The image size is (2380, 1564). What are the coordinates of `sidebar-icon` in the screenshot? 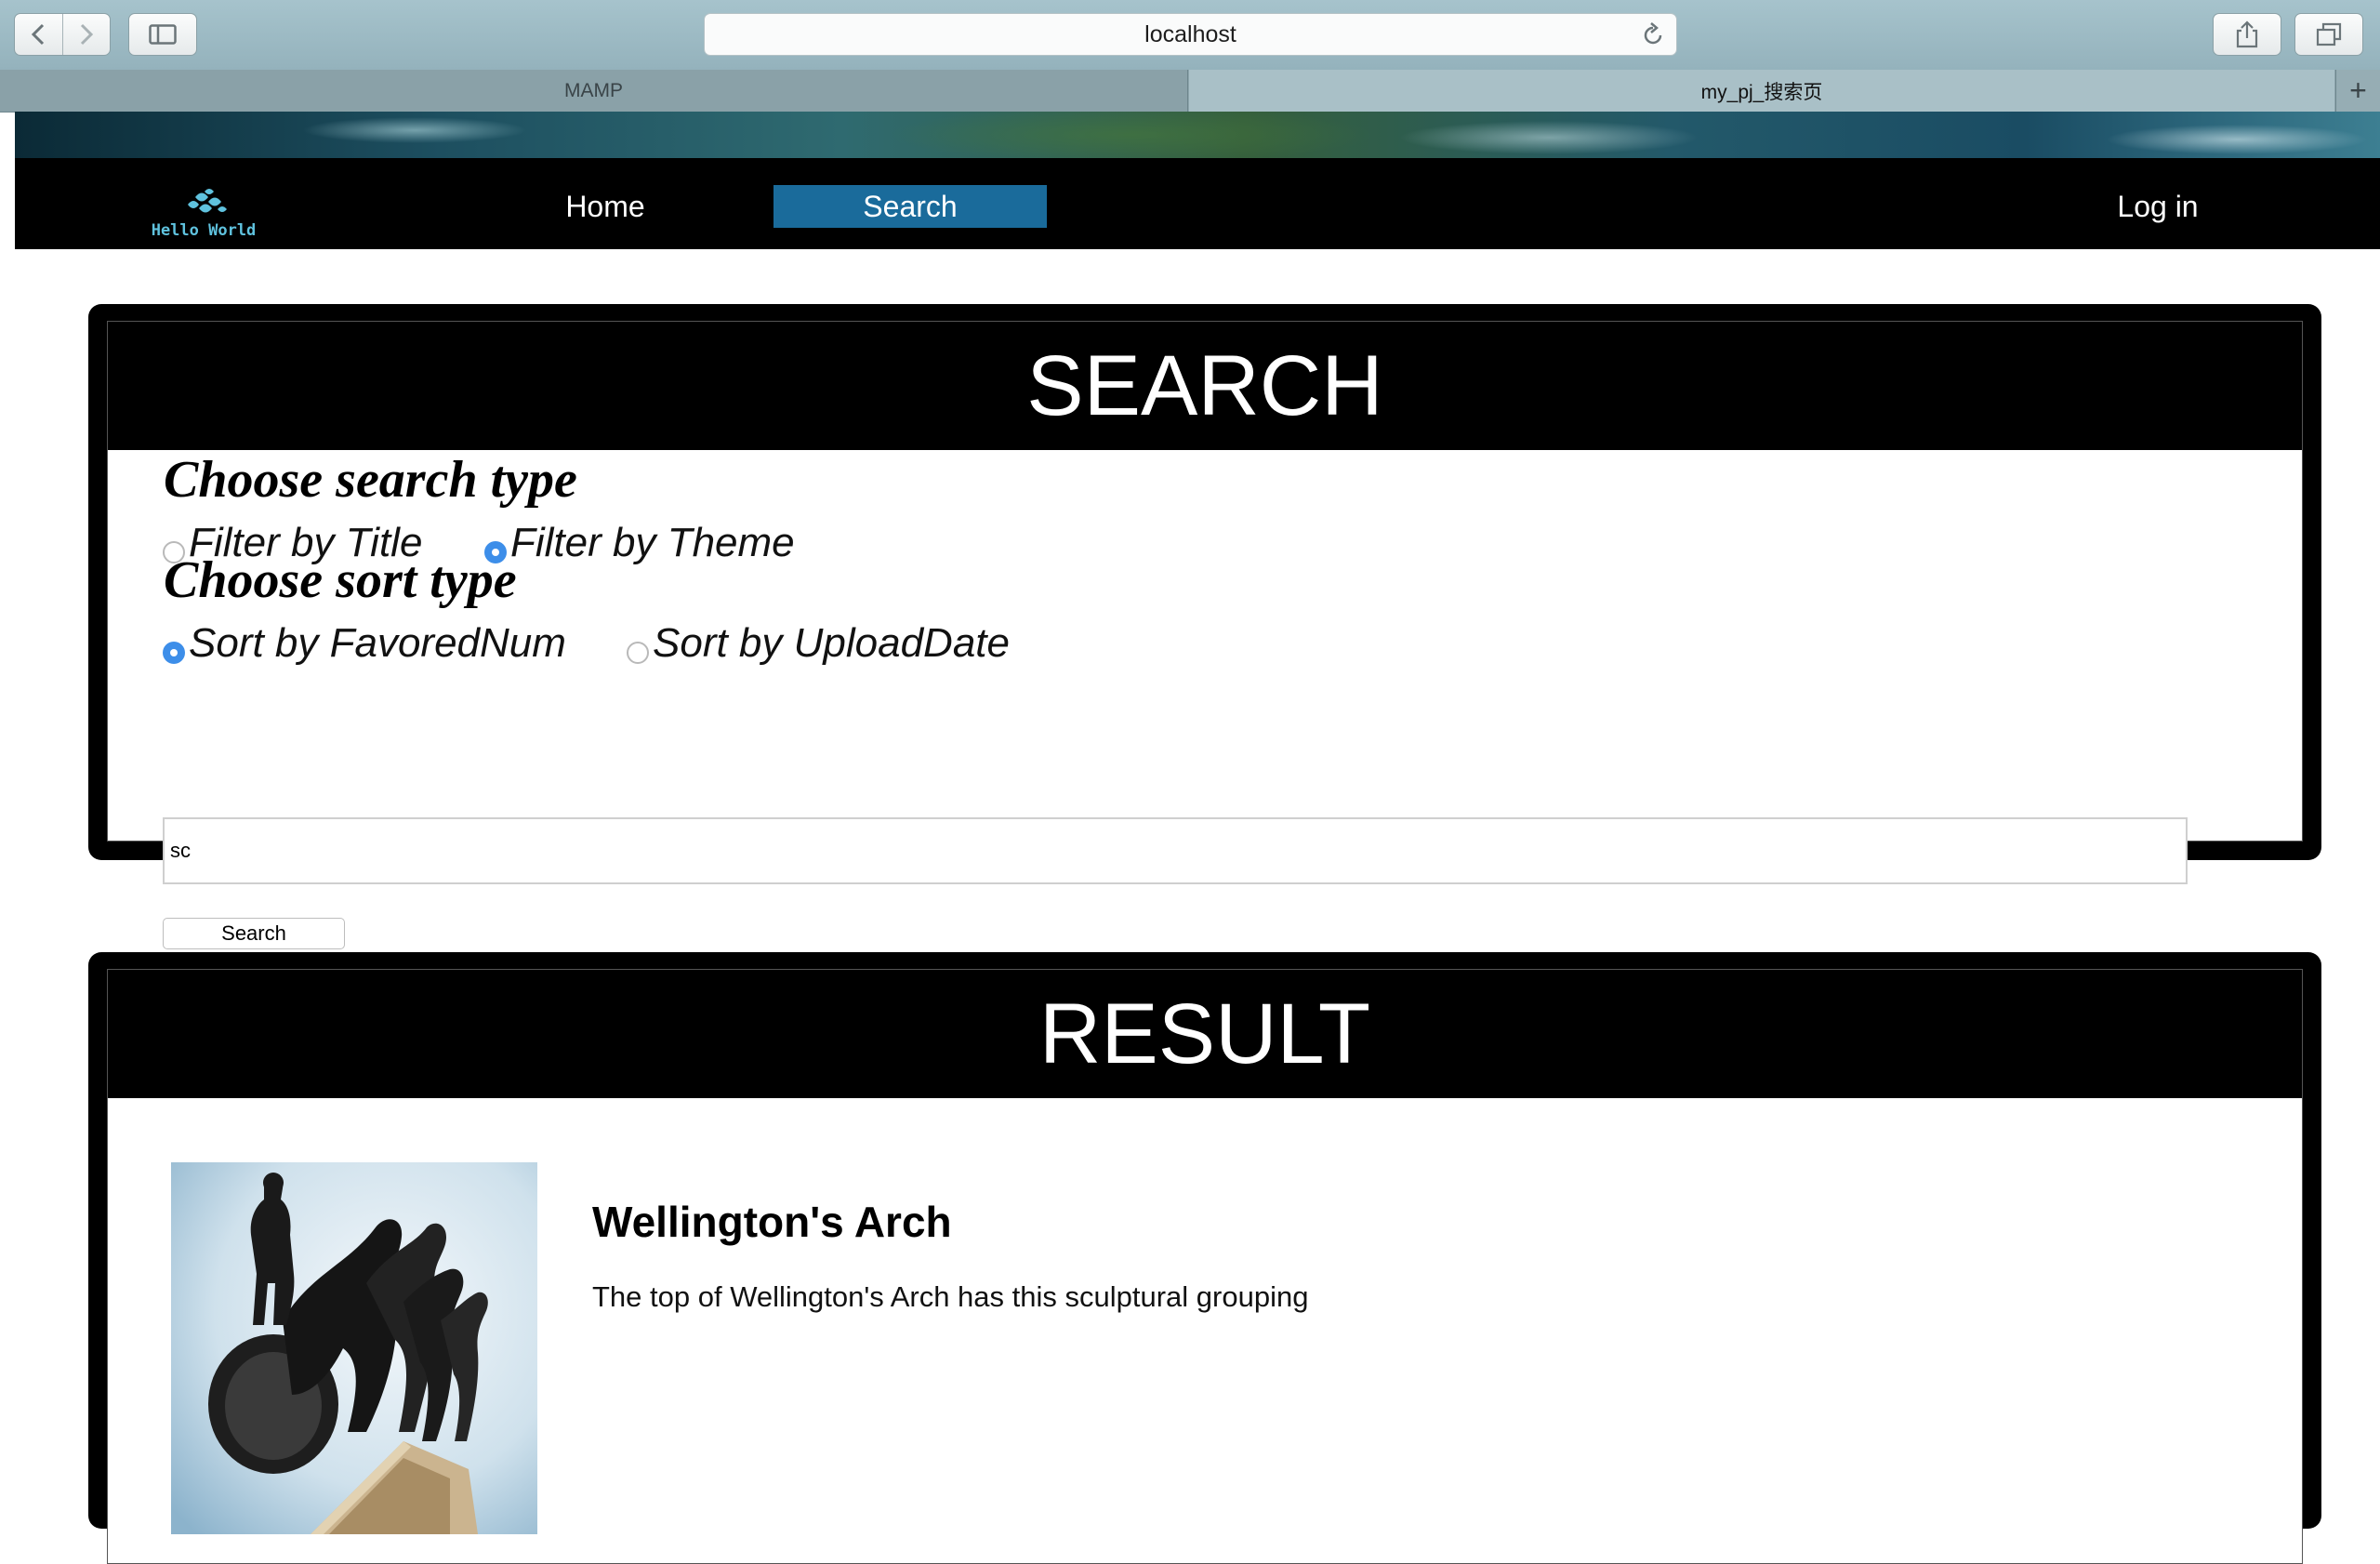 It's located at (163, 34).